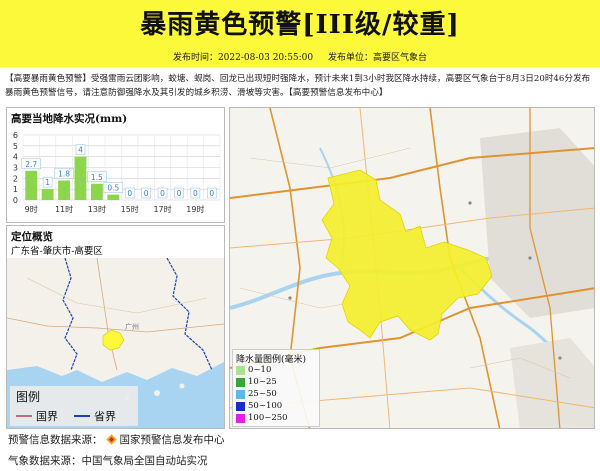 Image resolution: width=600 pixels, height=471 pixels. Describe the element at coordinates (15, 135) in the screenshot. I see `y-tick-label: 6` at that location.